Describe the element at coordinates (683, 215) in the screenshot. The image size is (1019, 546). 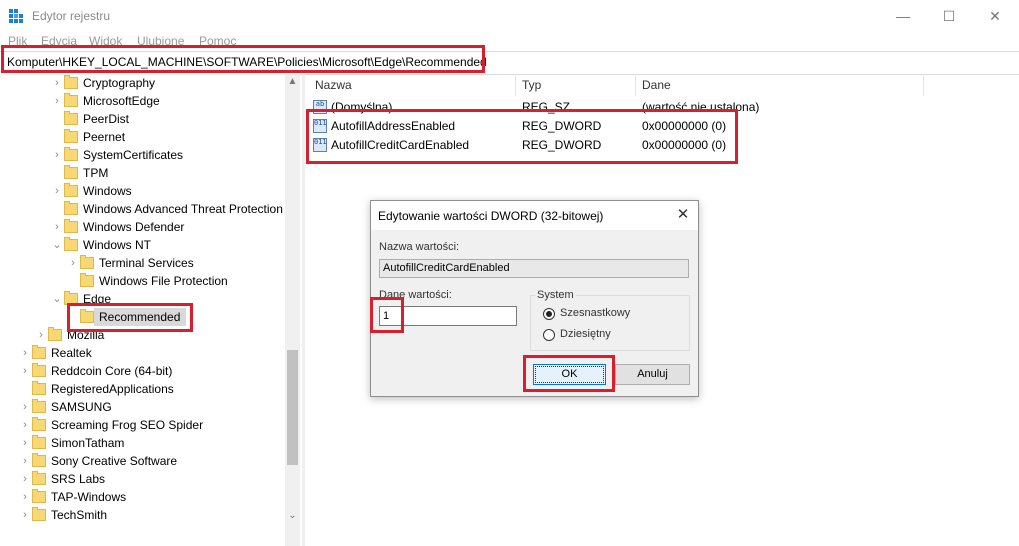
I see `dialog-close-icon: ✕` at that location.